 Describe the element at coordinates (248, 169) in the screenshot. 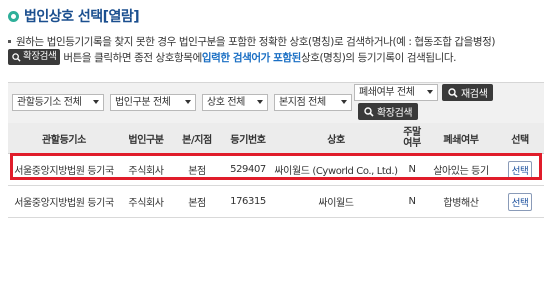

I see `cell-reg-no: 529407` at that location.